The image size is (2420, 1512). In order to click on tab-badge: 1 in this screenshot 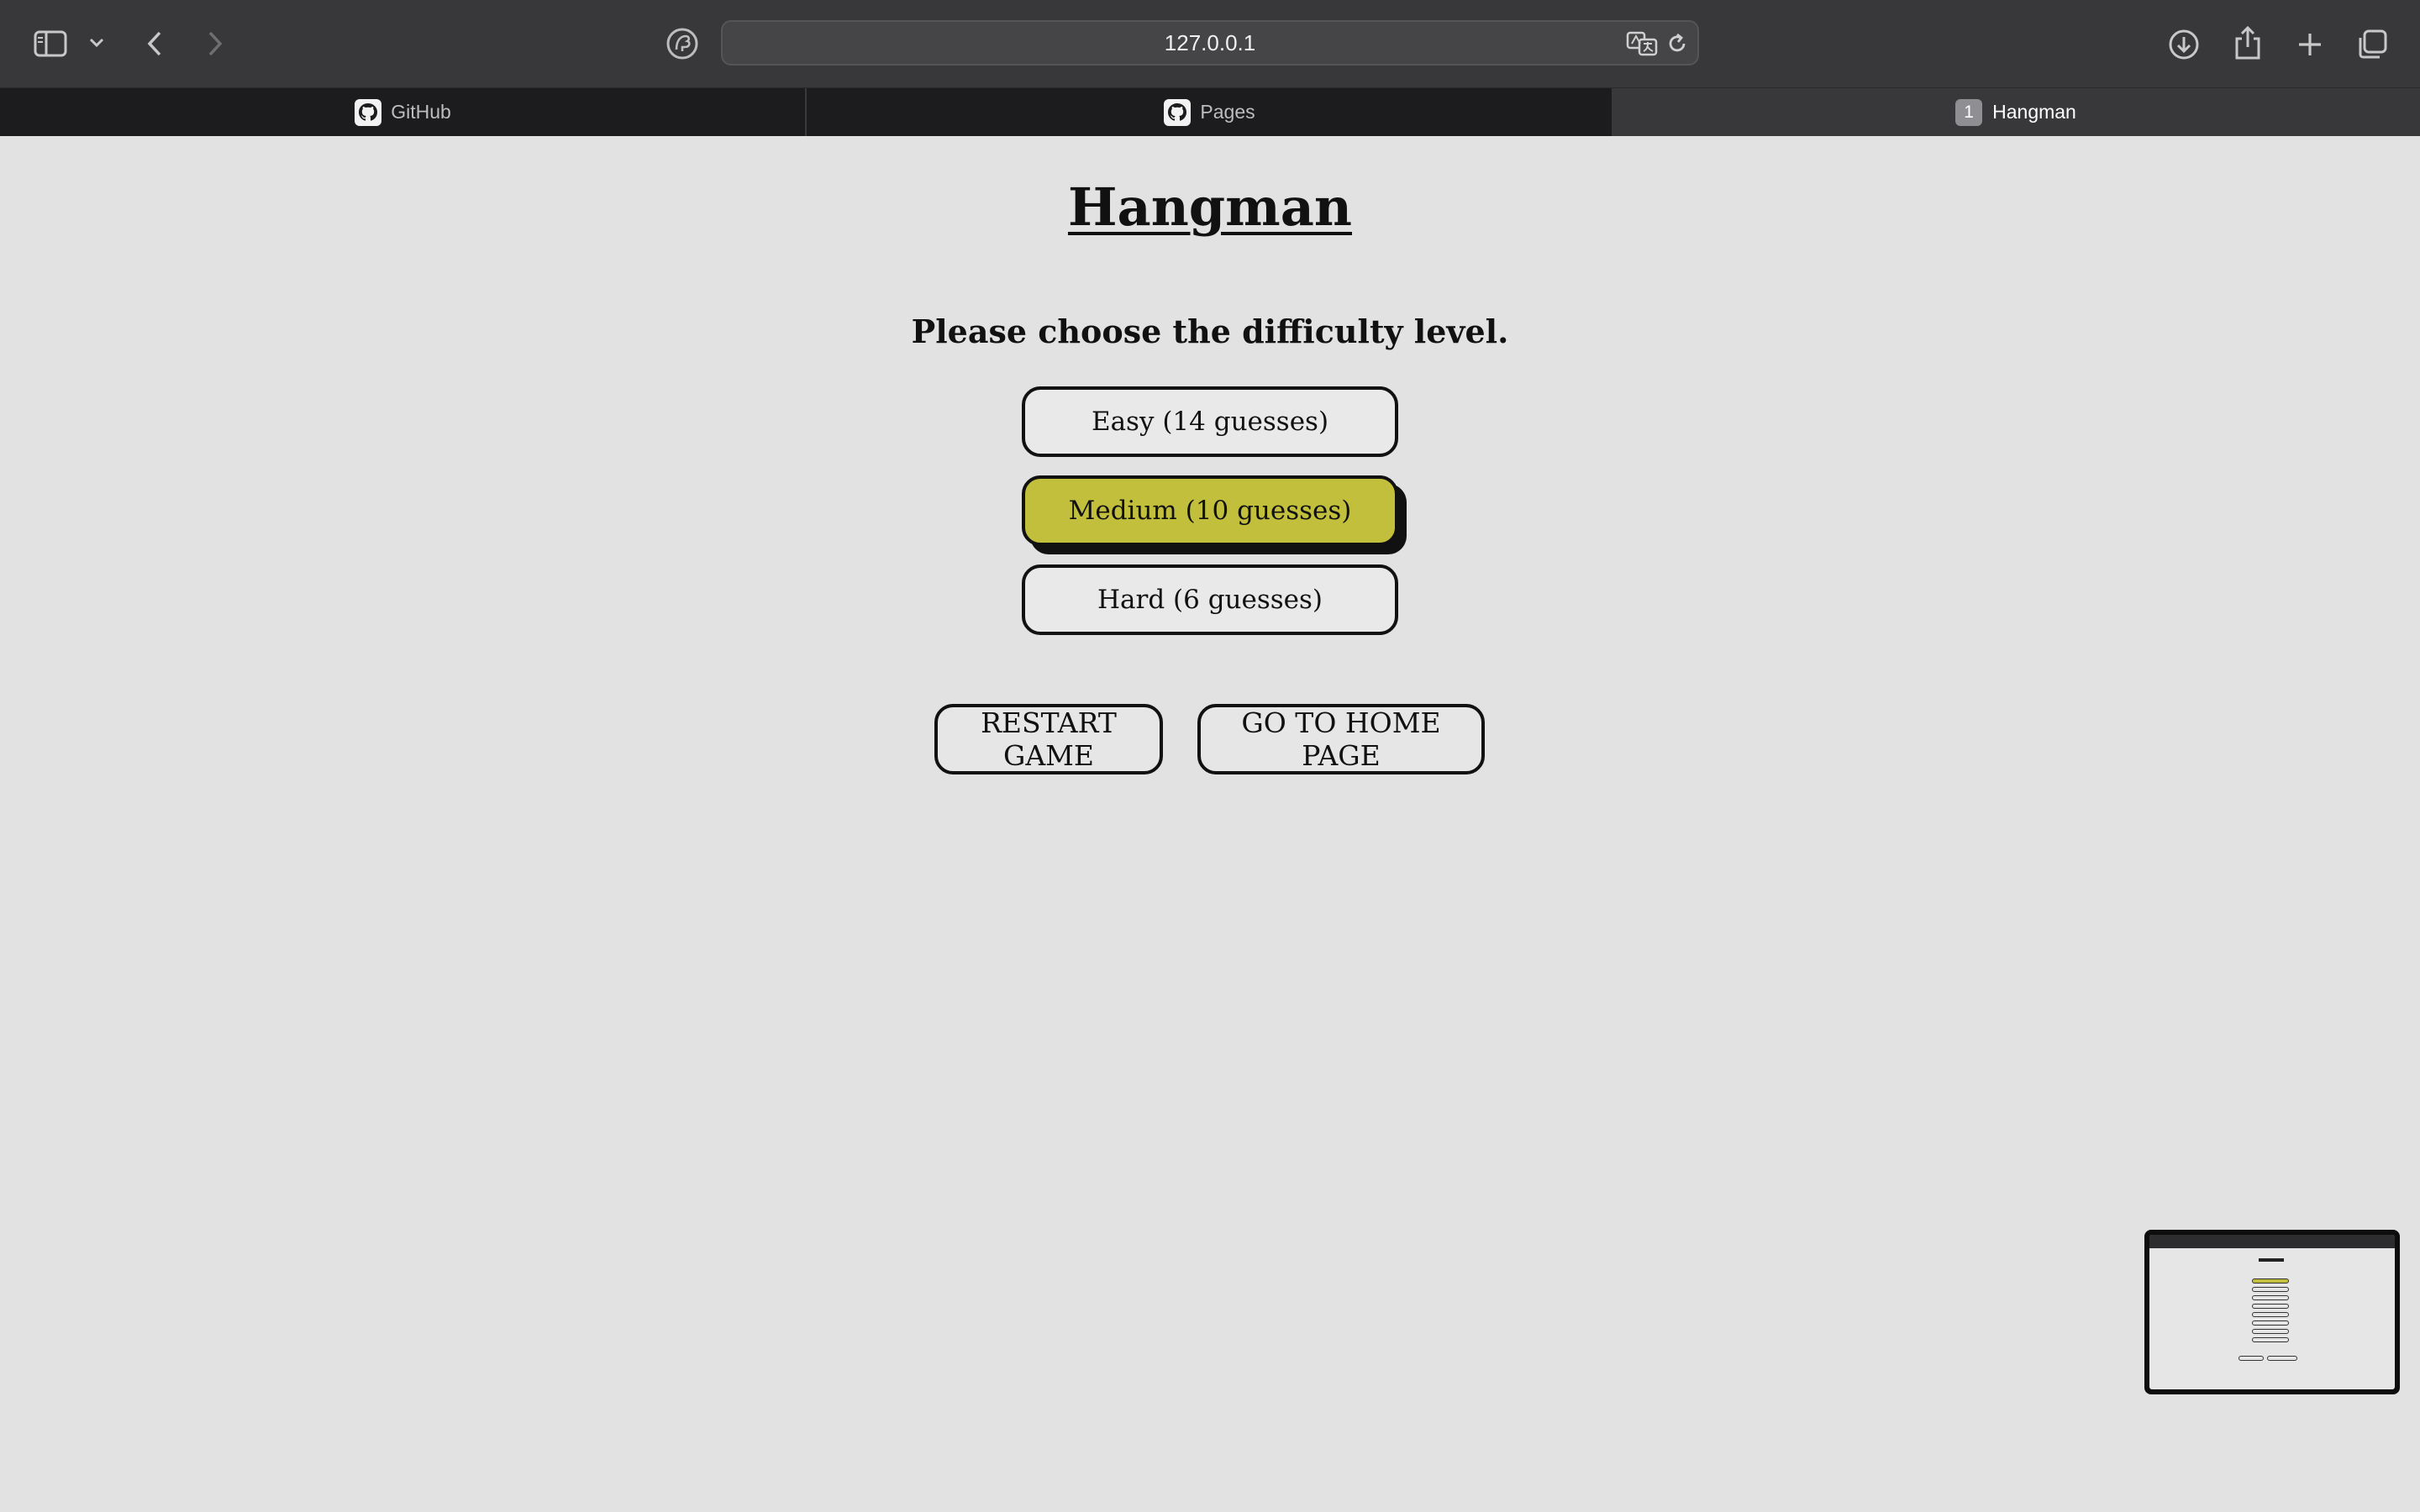, I will do `click(1969, 112)`.